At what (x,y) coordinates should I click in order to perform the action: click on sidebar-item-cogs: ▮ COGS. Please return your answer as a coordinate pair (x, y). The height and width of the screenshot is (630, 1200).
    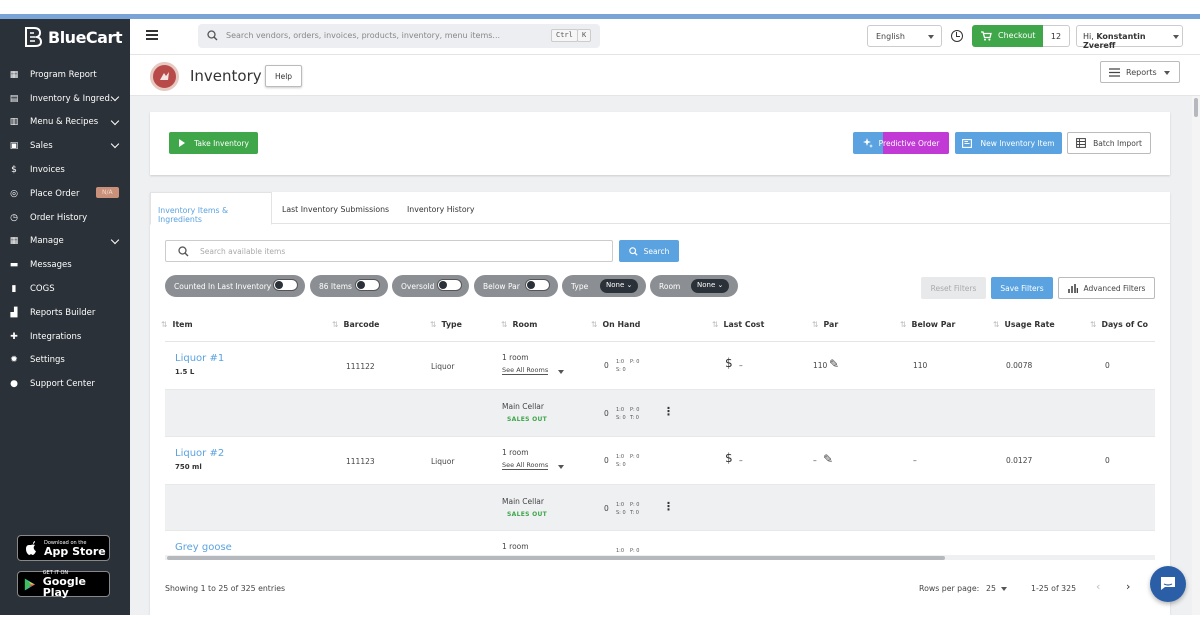
    Looking at the image, I should click on (65, 289).